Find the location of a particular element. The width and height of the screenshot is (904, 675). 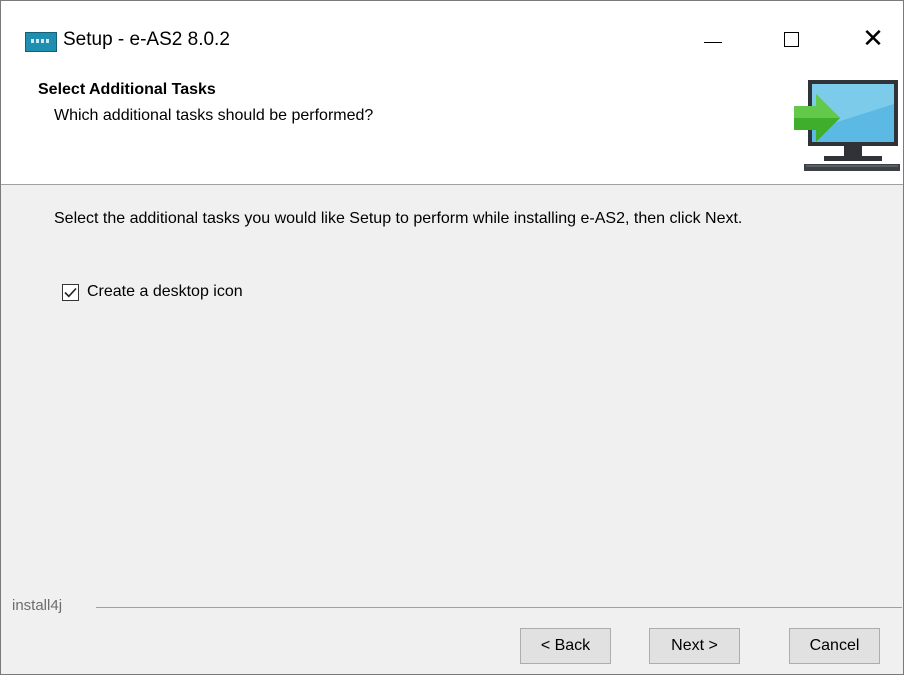

desktop-icon-task: Create a desktop icon is located at coordinates (152, 292).